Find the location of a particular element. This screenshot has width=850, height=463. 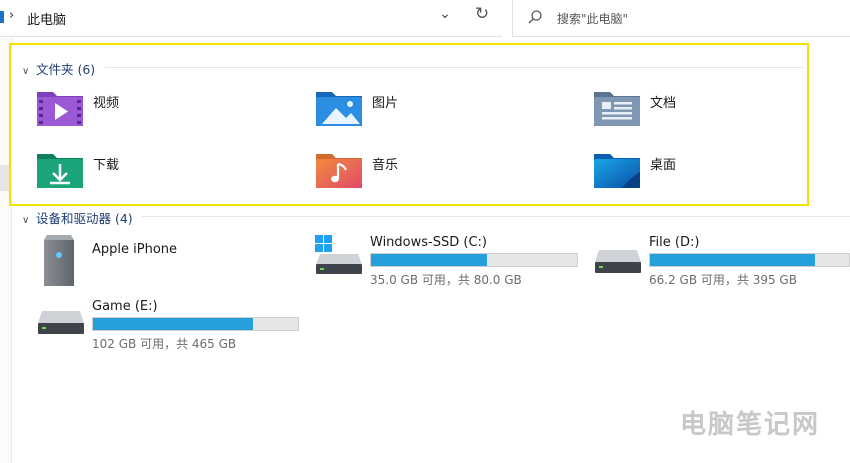

drive-size: 66.2 GB 可用，共 395 GB is located at coordinates (723, 280).